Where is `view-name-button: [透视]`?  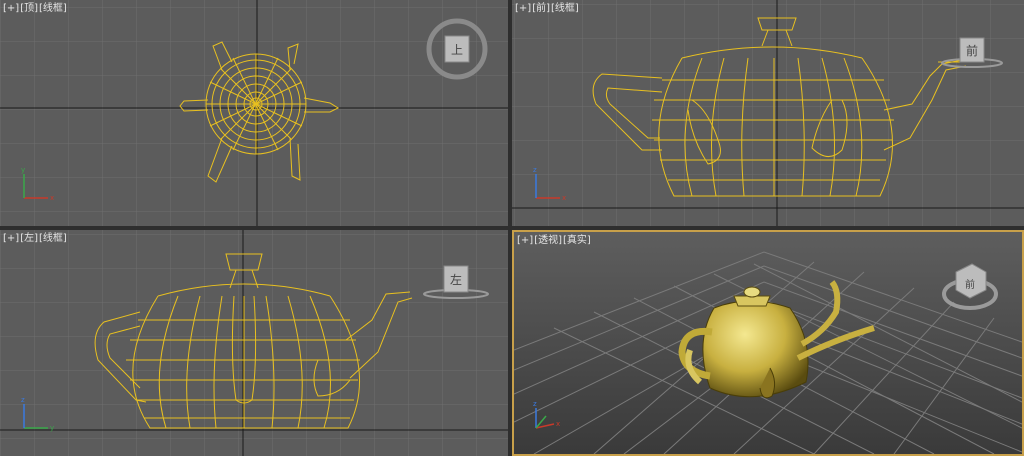
view-name-button: [透视] is located at coordinates (548, 240).